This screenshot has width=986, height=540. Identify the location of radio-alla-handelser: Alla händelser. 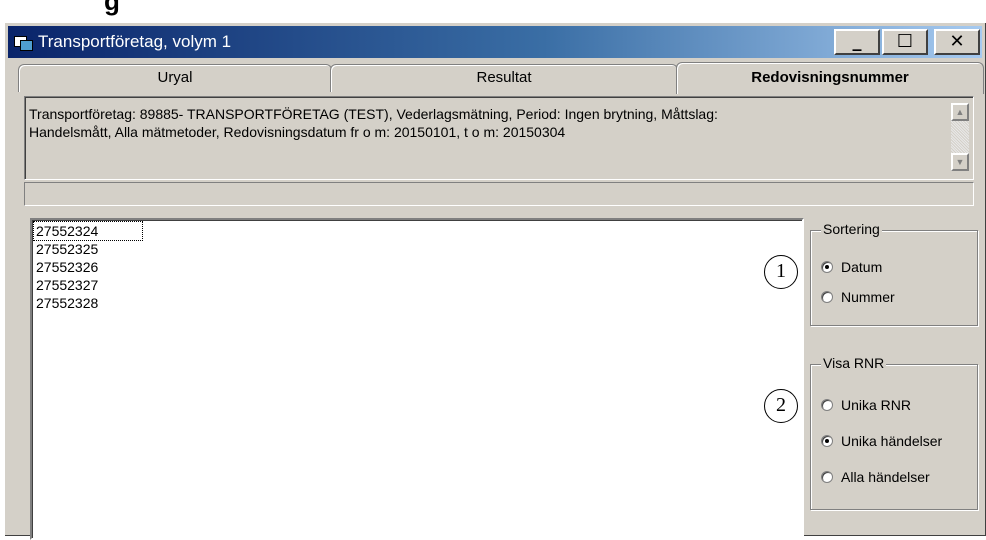
(875, 477).